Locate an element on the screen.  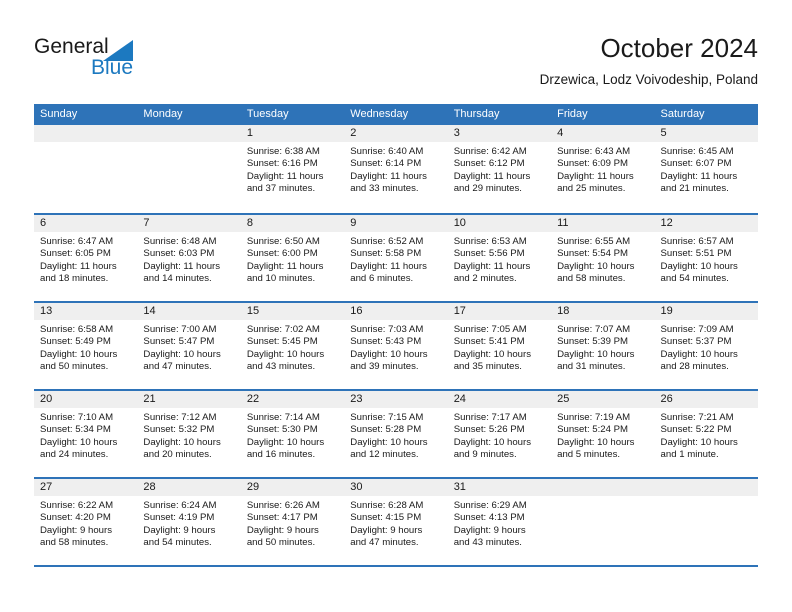
sunrise-text: Sunrise: 6:22 AM is located at coordinates (77, 505).